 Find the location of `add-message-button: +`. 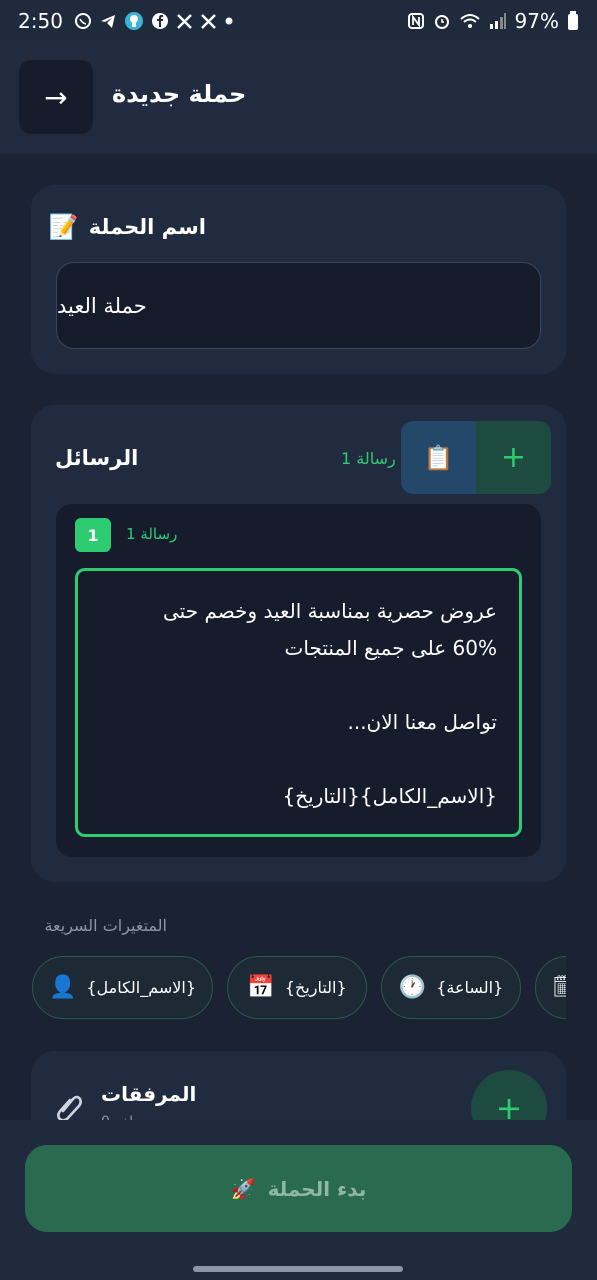

add-message-button: + is located at coordinates (513, 457).